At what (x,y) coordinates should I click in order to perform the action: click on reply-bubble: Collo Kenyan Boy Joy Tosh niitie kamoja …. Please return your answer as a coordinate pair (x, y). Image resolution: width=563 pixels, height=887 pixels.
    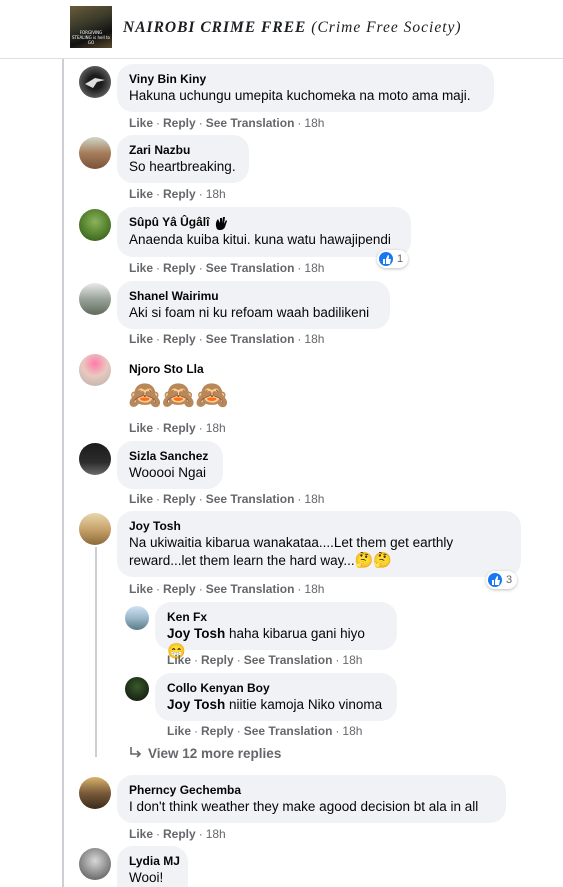
    Looking at the image, I should click on (276, 697).